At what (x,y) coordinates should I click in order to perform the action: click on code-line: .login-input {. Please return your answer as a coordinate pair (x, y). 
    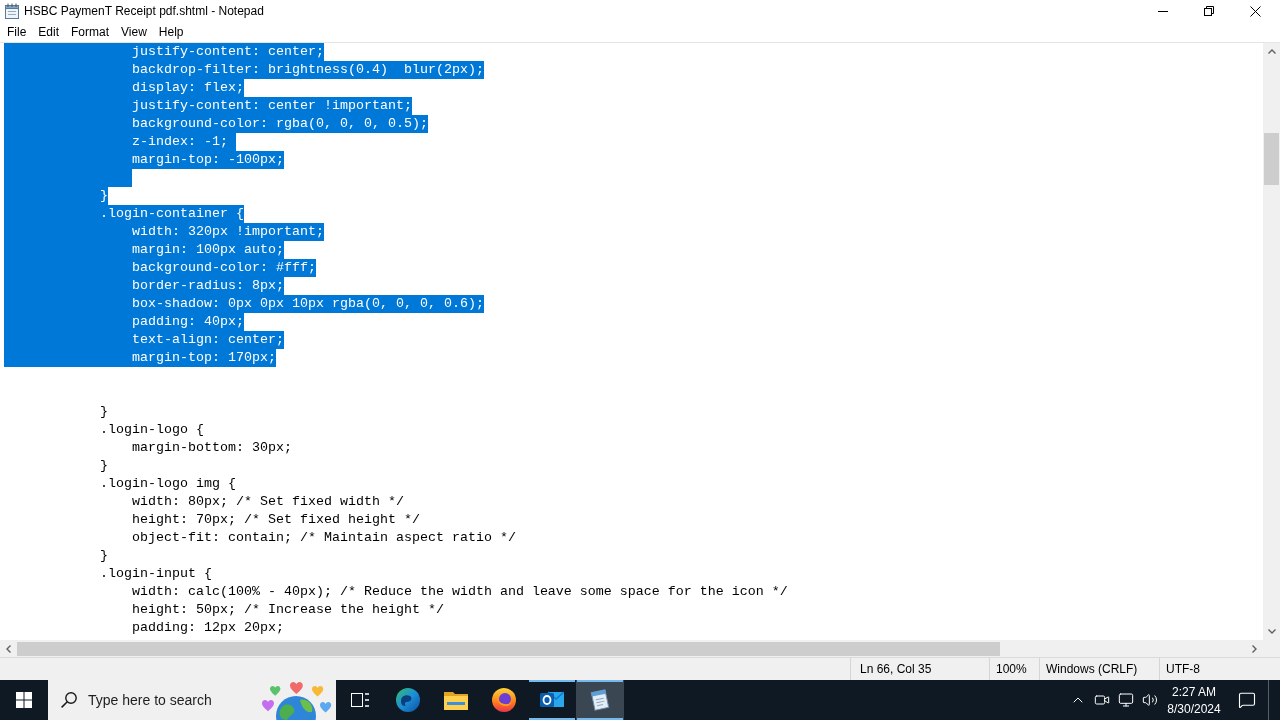
    Looking at the image, I should click on (155, 574).